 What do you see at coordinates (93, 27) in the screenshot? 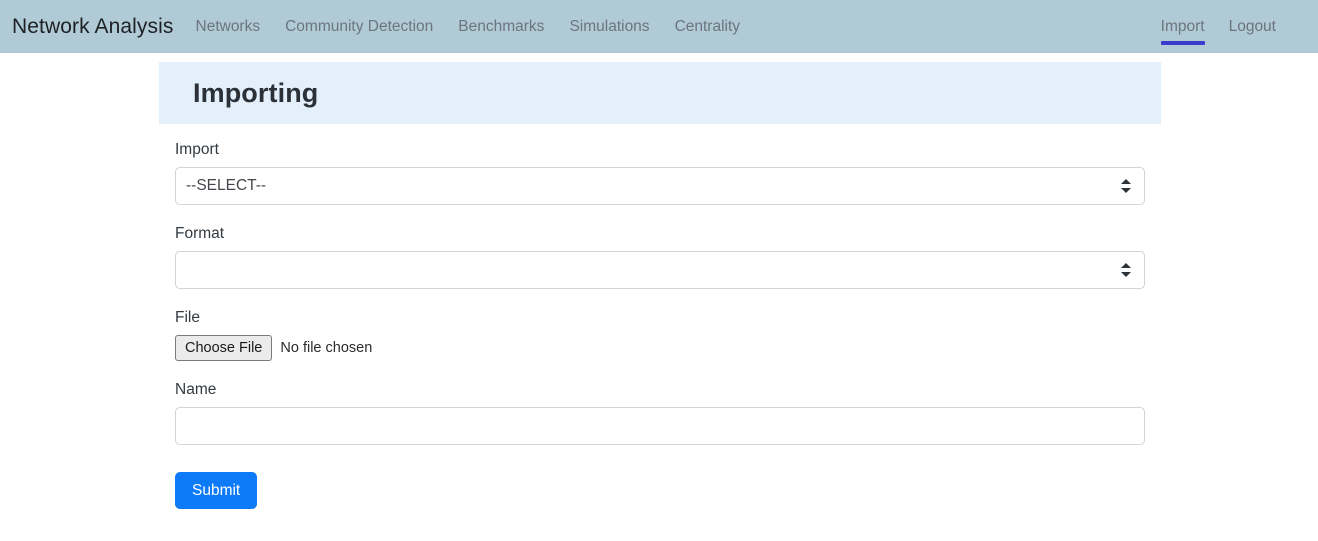
I see `brand-title: Network Analysis` at bounding box center [93, 27].